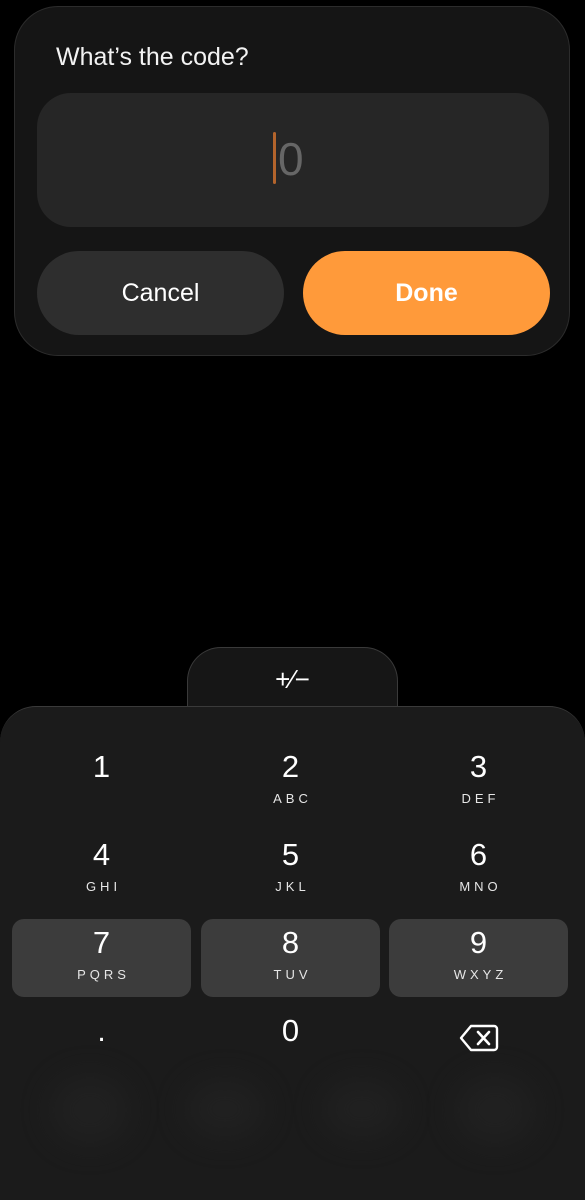  Describe the element at coordinates (478, 766) in the screenshot. I see `key-digit: 3` at that location.